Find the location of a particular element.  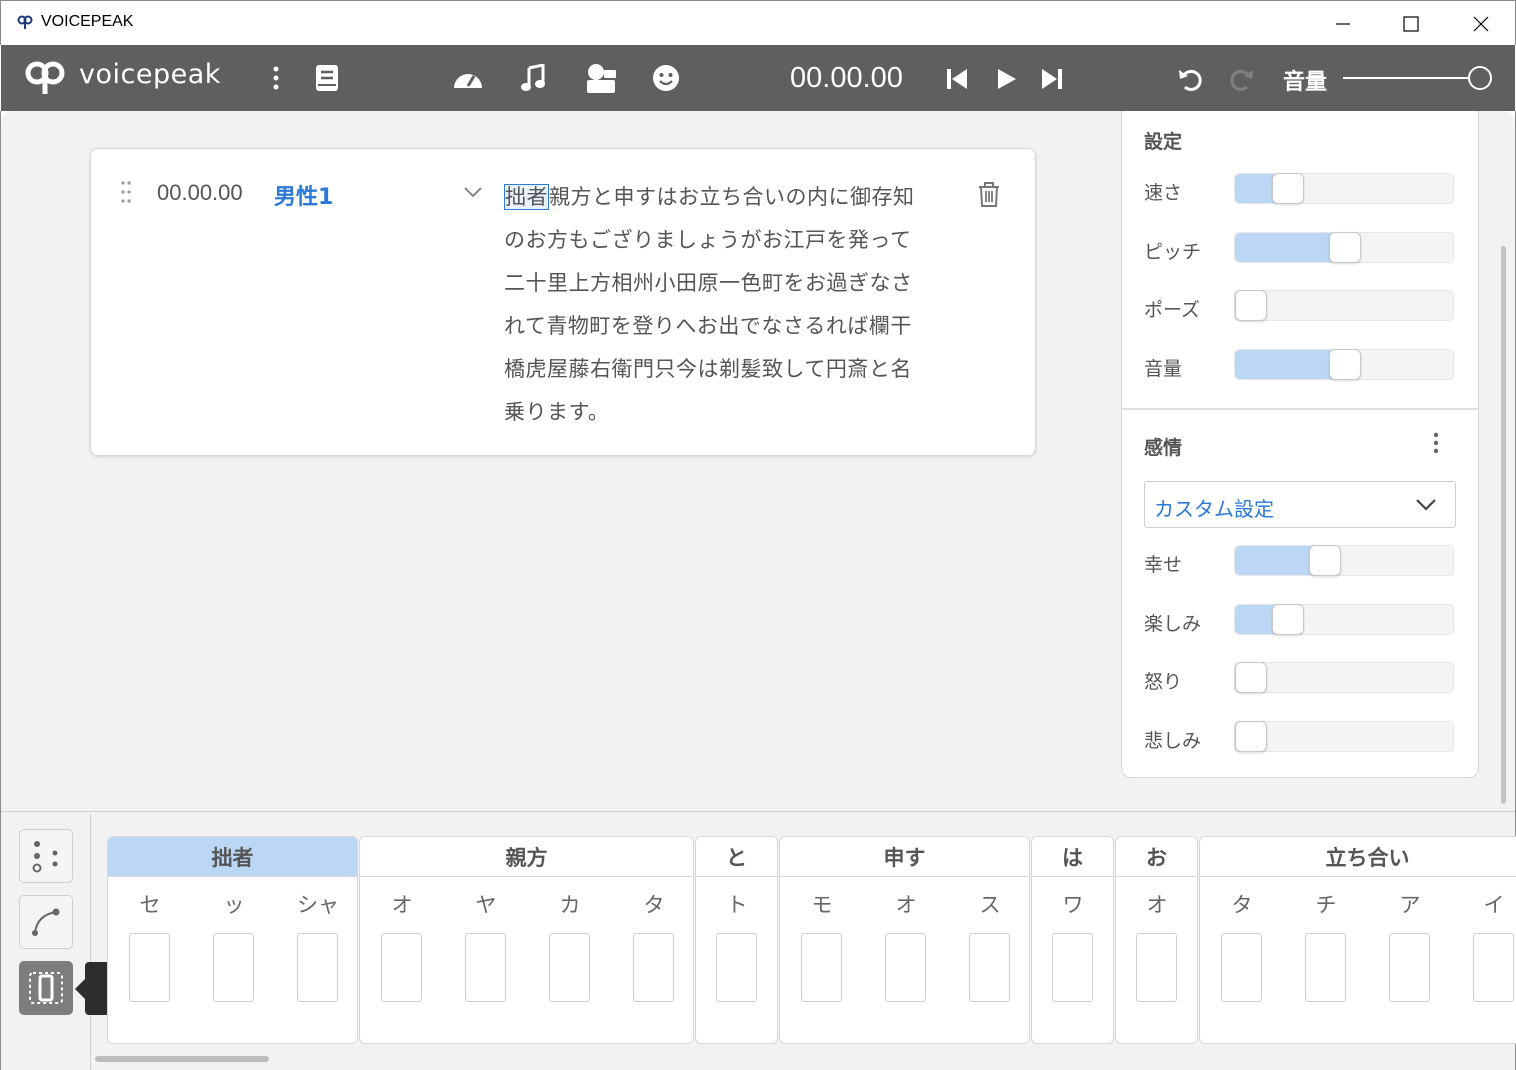

param-label: 幸せ is located at coordinates (1163, 565).